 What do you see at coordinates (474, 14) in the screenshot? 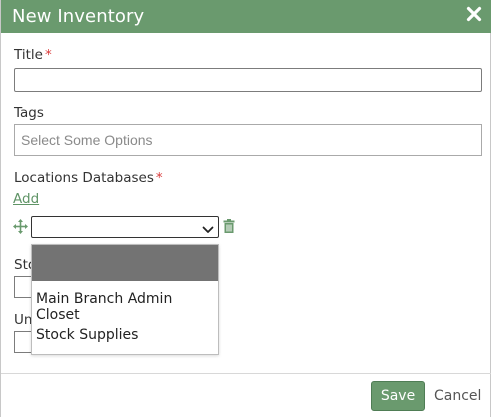
I see `close-icon` at bounding box center [474, 14].